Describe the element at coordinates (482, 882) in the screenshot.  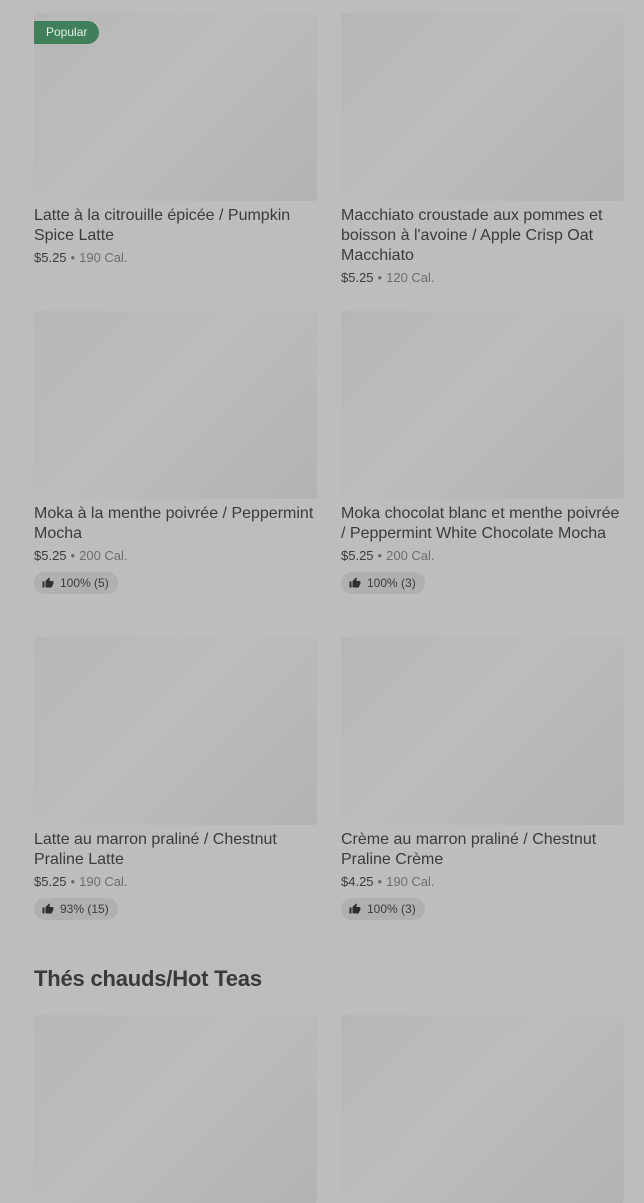
I see `item-meta: $4.25 • 190 Cal.` at that location.